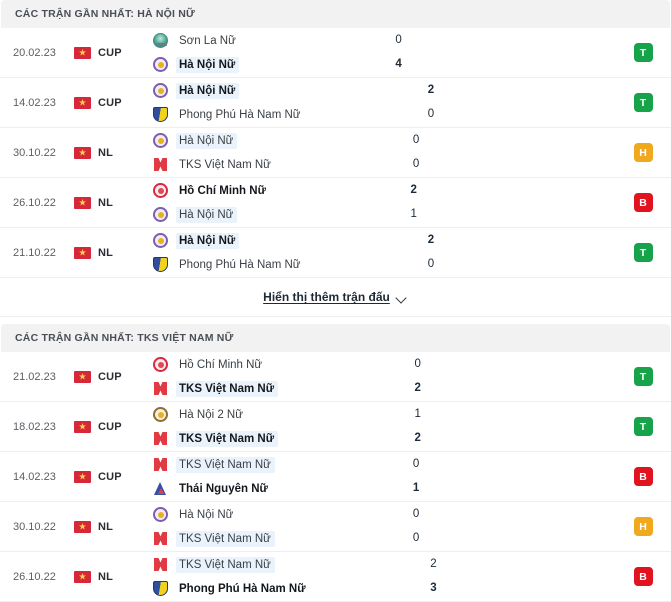 The width and height of the screenshot is (671, 602). I want to click on scores-cell: 21, so click(442, 202).